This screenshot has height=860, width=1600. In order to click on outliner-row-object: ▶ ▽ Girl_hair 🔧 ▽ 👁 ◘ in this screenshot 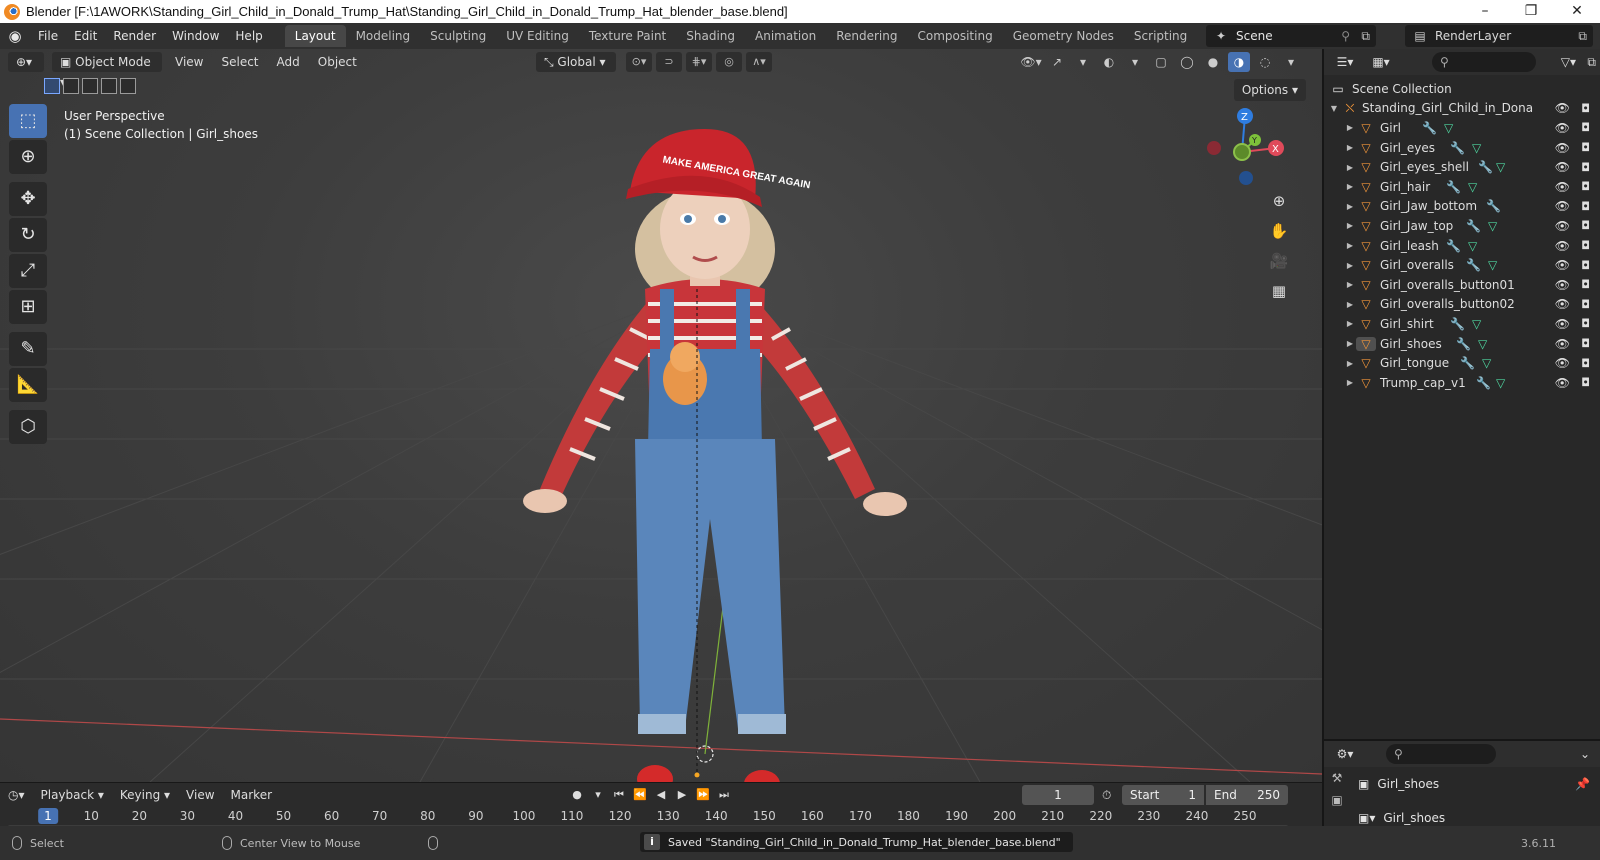, I will do `click(1462, 187)`.